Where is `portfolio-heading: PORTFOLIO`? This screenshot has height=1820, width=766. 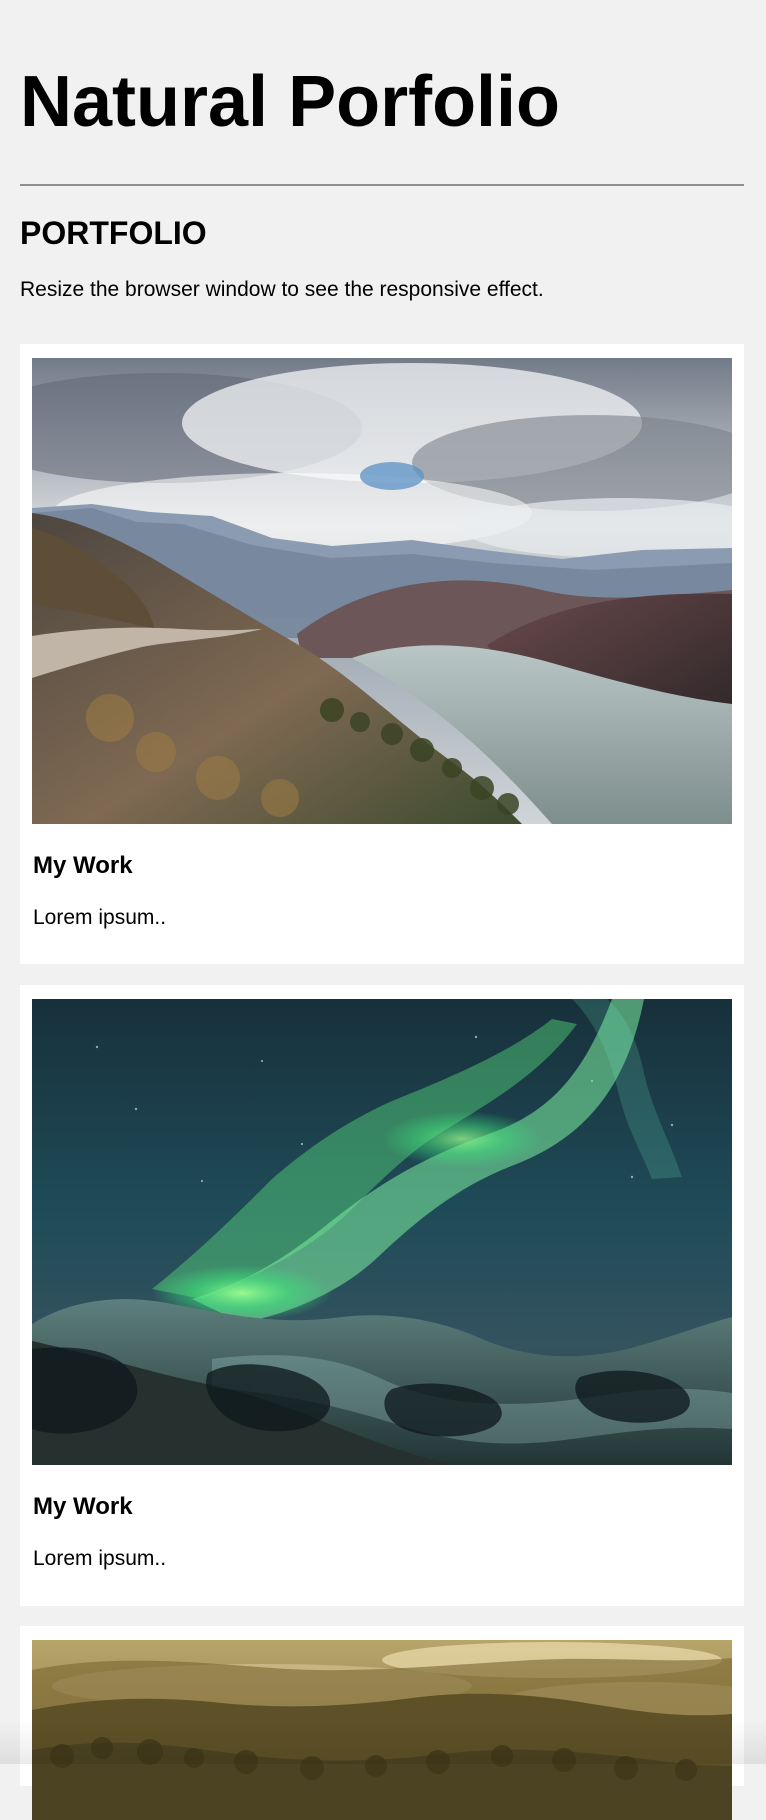
portfolio-heading: PORTFOLIO is located at coordinates (113, 233).